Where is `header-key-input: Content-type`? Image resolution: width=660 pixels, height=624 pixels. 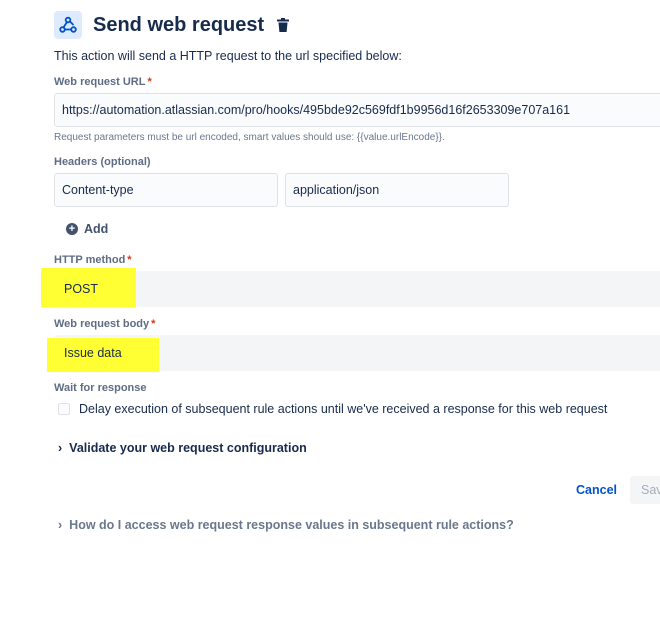 header-key-input: Content-type is located at coordinates (166, 190).